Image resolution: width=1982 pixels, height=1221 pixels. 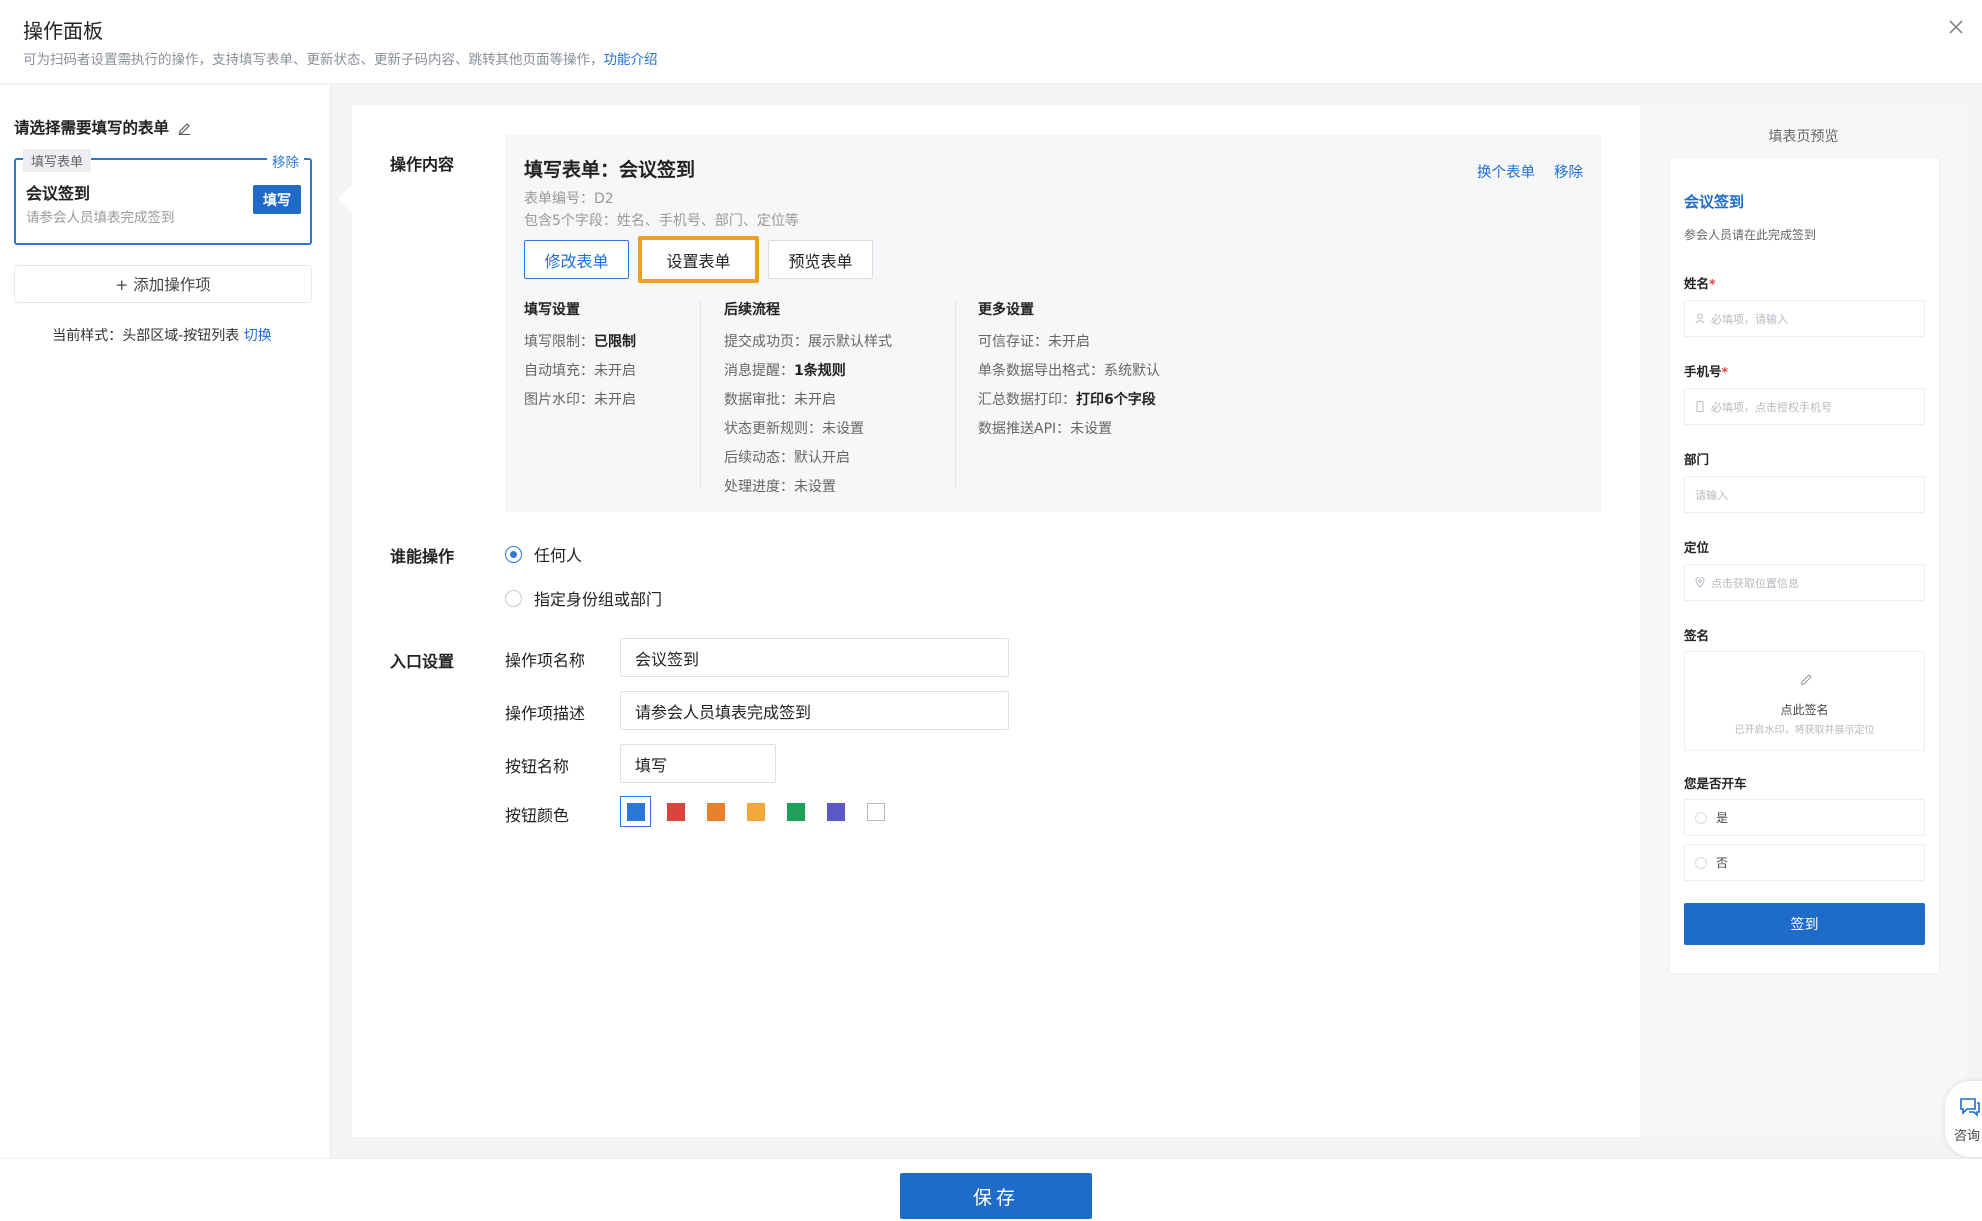 What do you see at coordinates (1755, 583) in the screenshot?
I see `placeholder: 点击获取位置信息` at bounding box center [1755, 583].